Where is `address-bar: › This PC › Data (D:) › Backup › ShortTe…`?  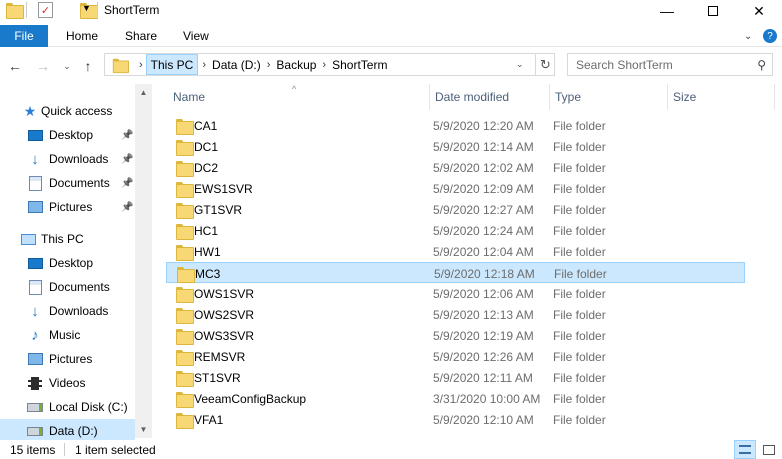
address-bar: › This PC › Data (D:) › Backup › ShortTe… is located at coordinates (329, 64).